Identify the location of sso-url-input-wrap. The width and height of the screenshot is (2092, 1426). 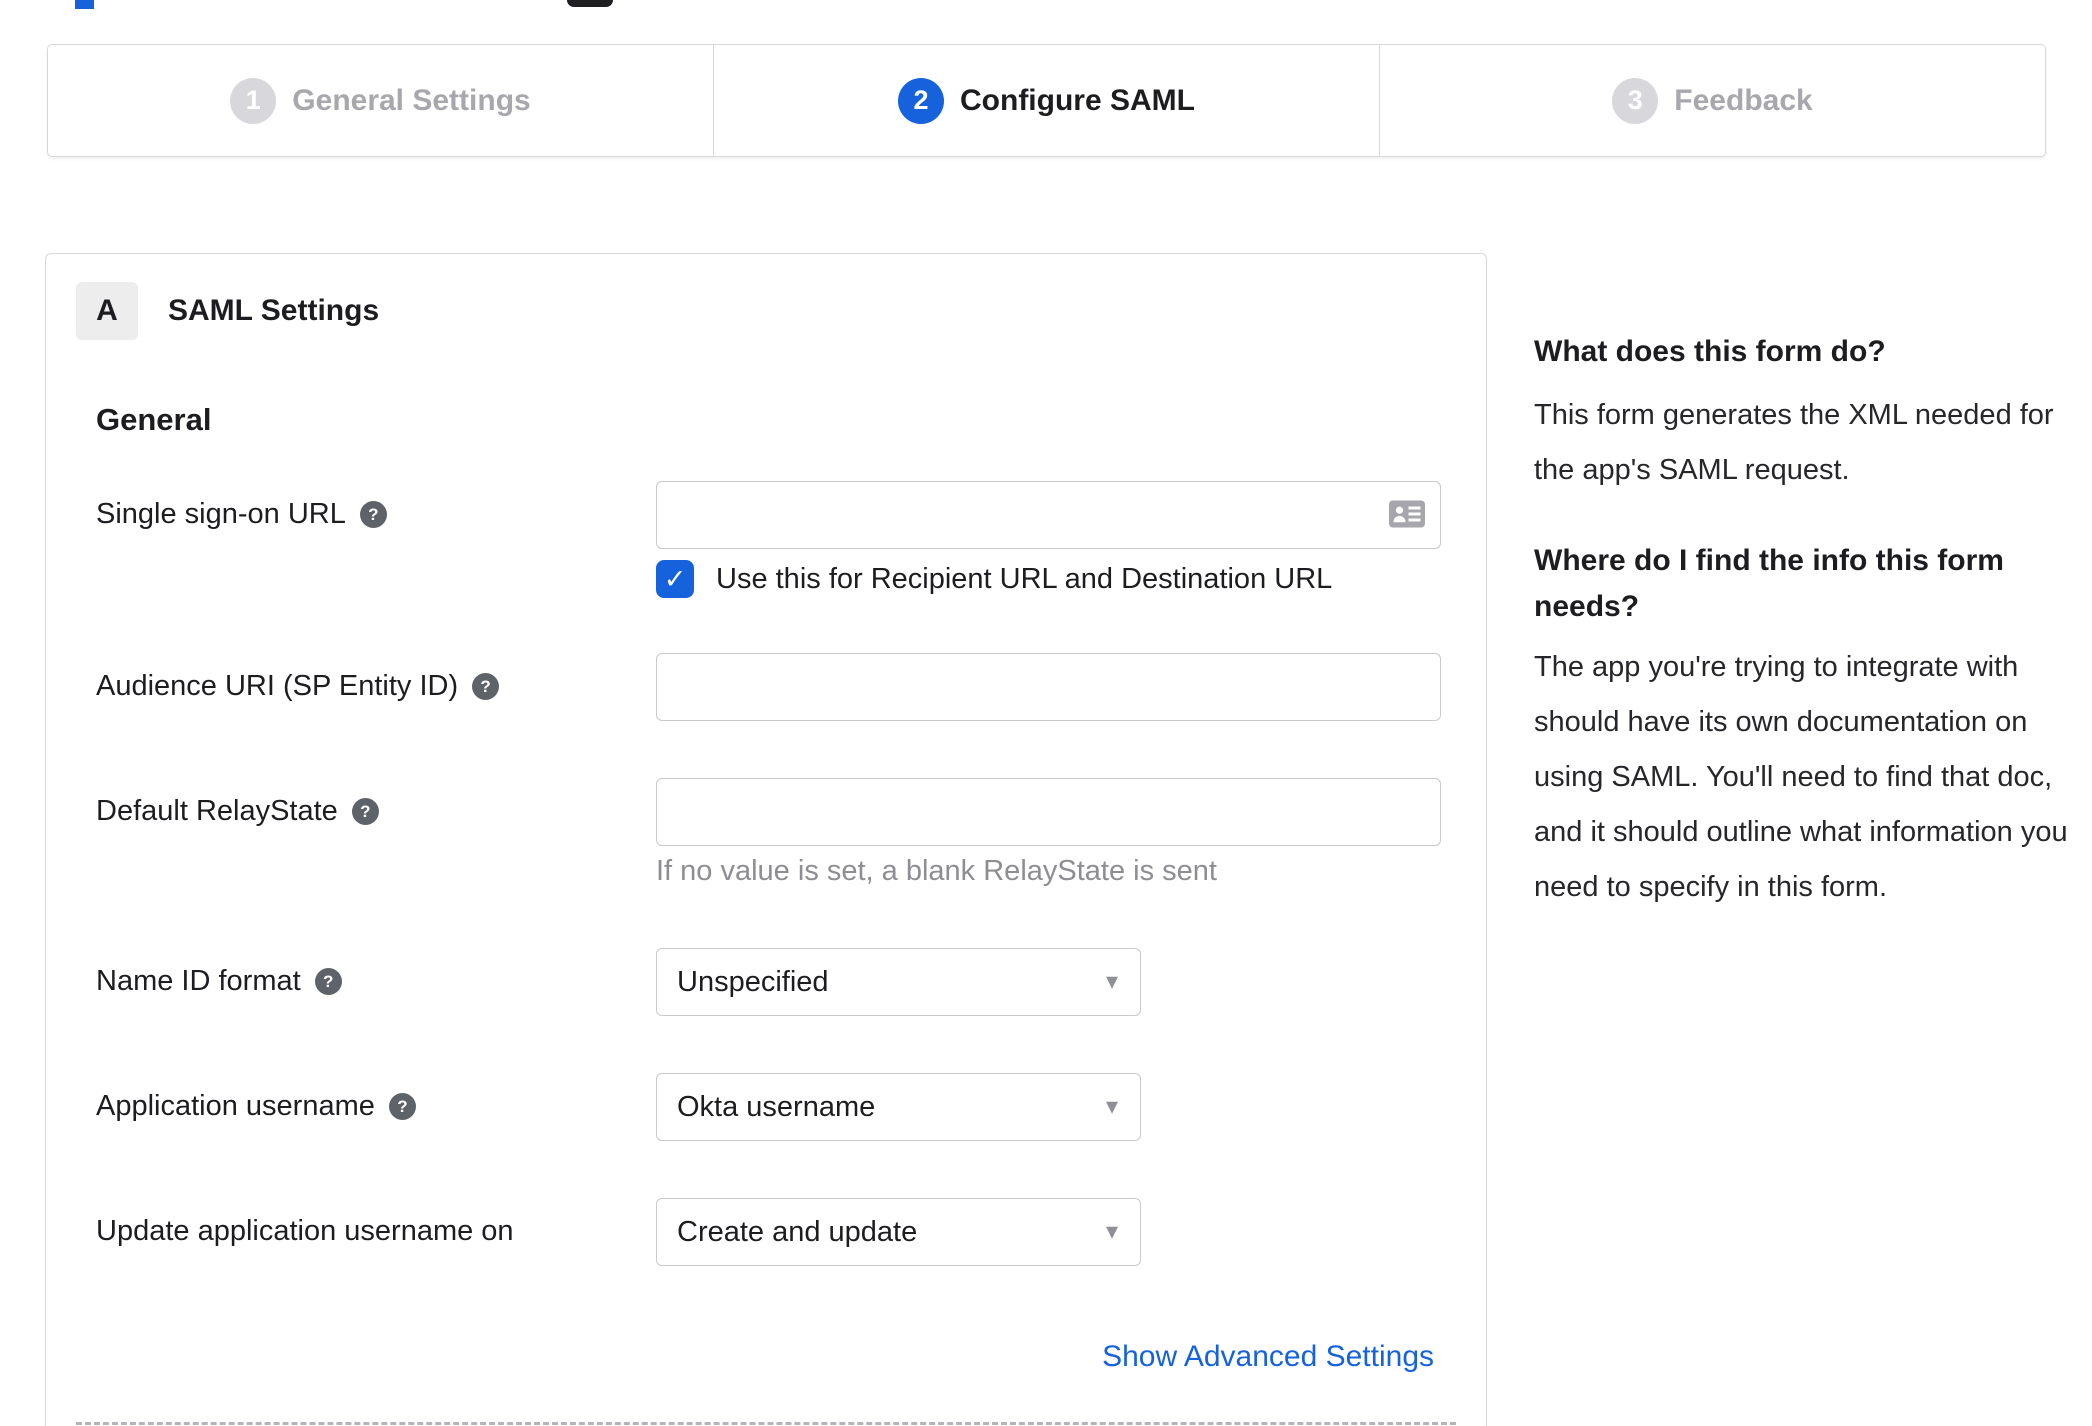
(1048, 515).